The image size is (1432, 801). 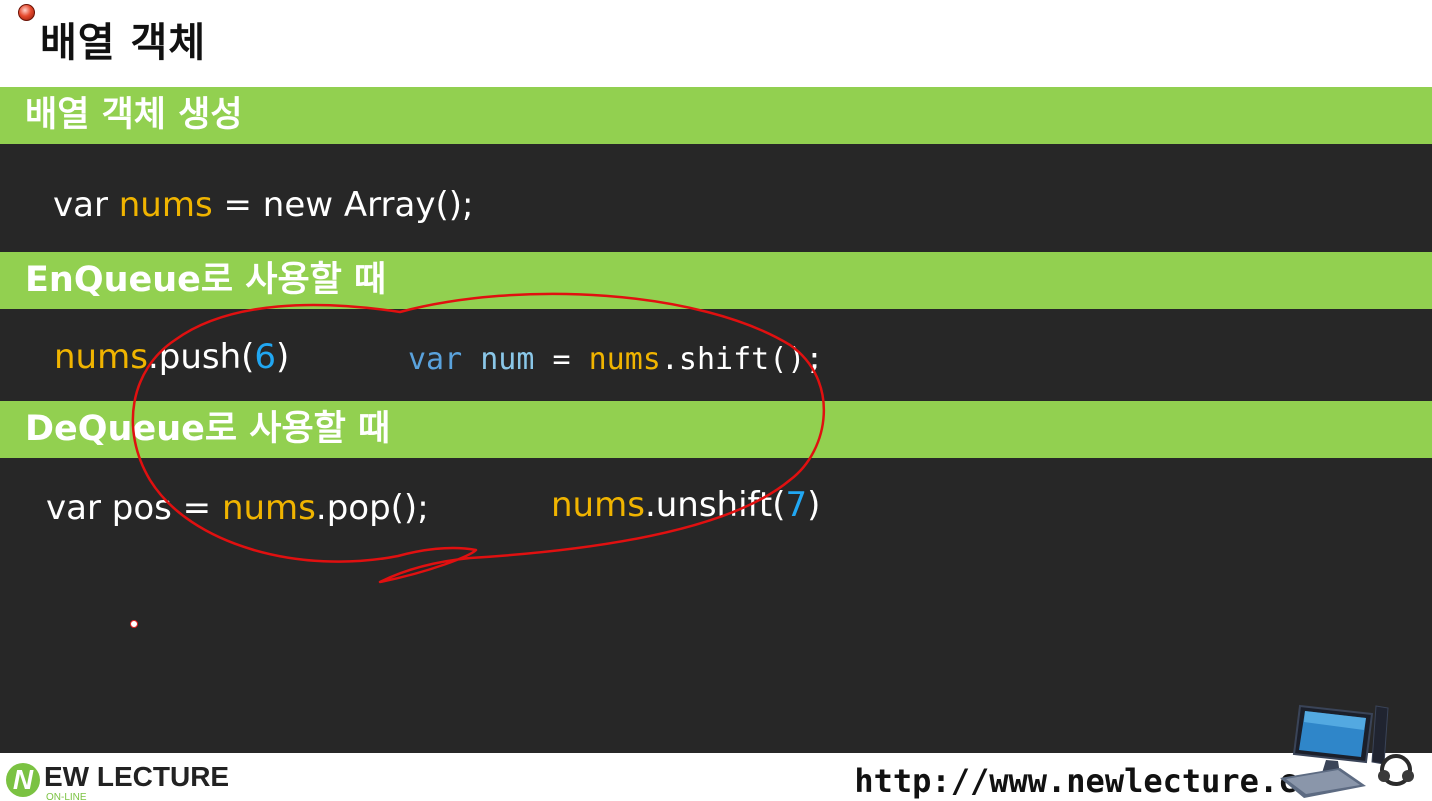 I want to click on code-method: .unshift(, so click(x=715, y=505).